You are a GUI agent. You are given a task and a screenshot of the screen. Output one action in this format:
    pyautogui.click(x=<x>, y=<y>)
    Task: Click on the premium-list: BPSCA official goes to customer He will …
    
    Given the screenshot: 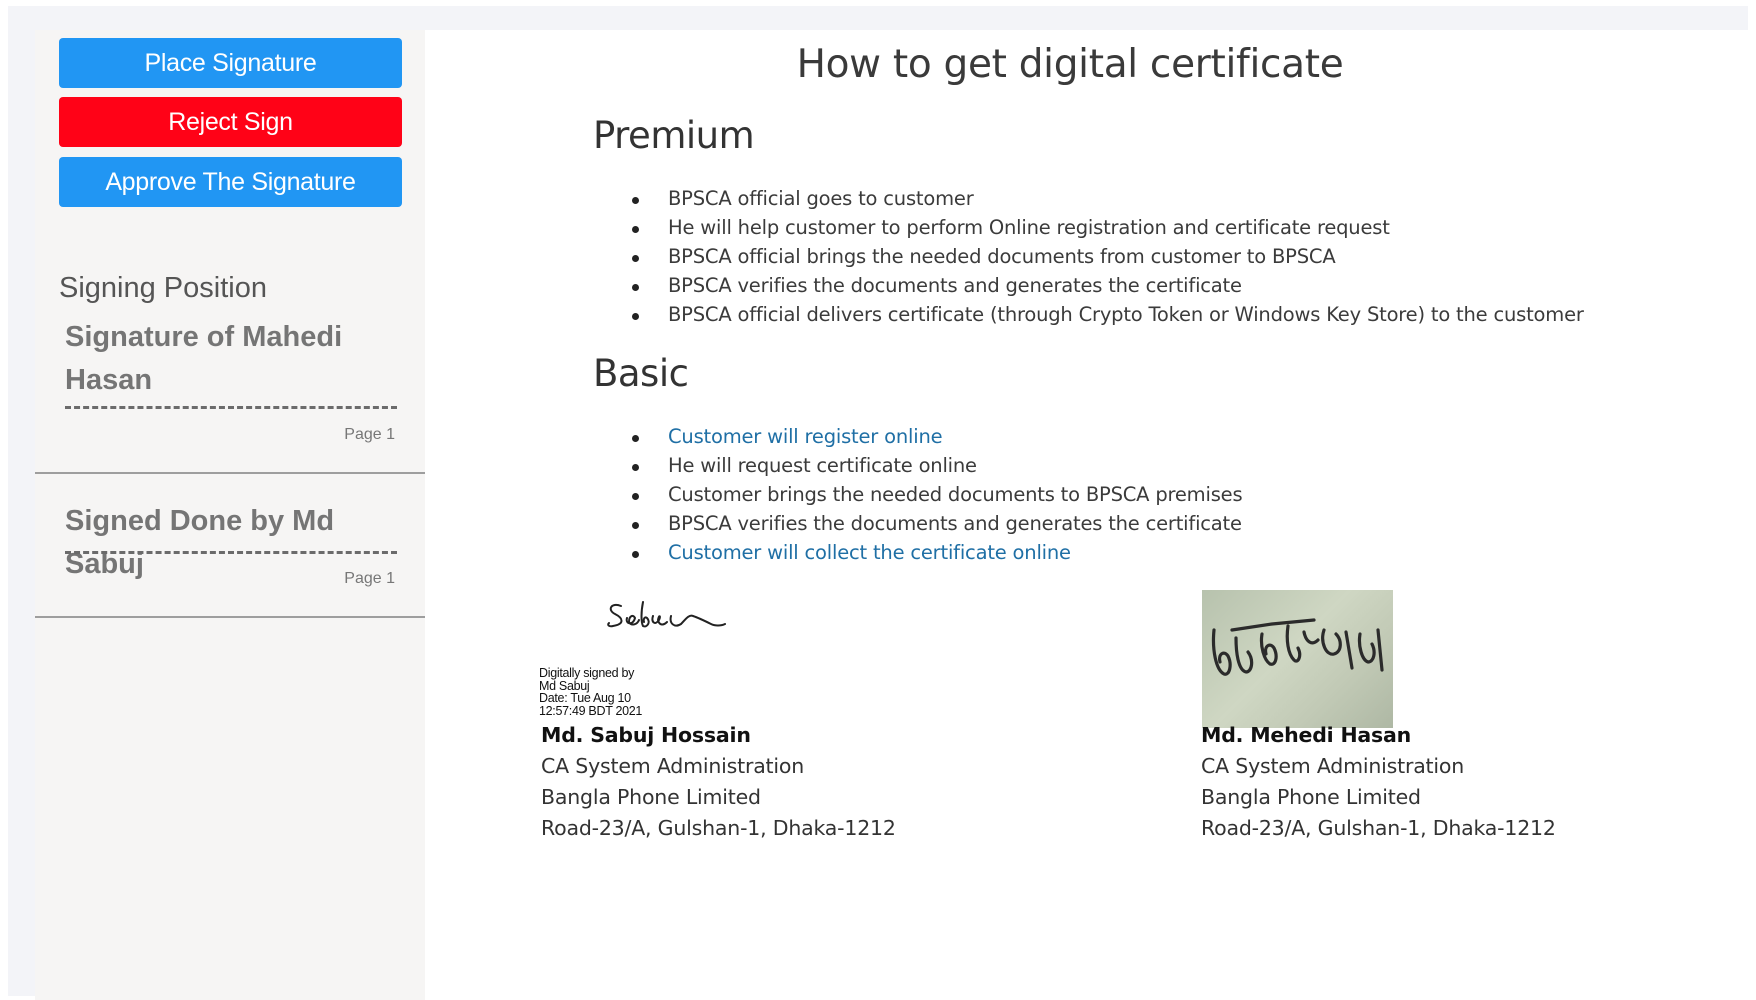 What is the action you would take?
    pyautogui.click(x=1088, y=256)
    